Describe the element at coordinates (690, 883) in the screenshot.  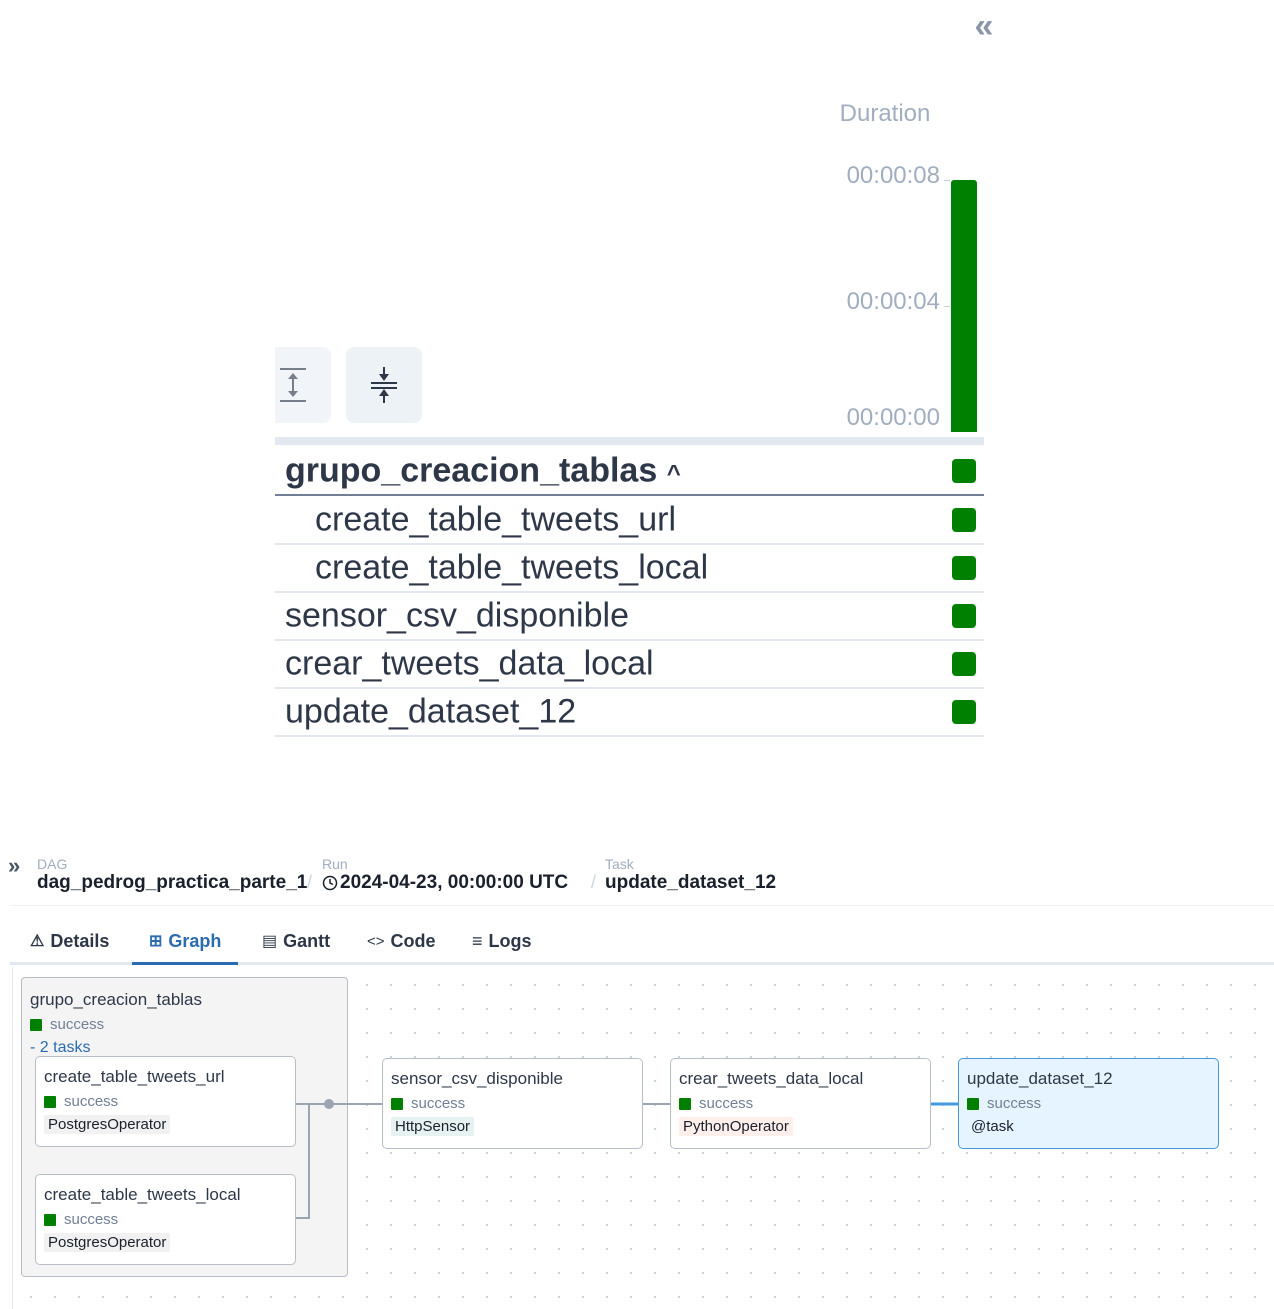
I see `breadcrumb-task-link: update_dataset_12` at that location.